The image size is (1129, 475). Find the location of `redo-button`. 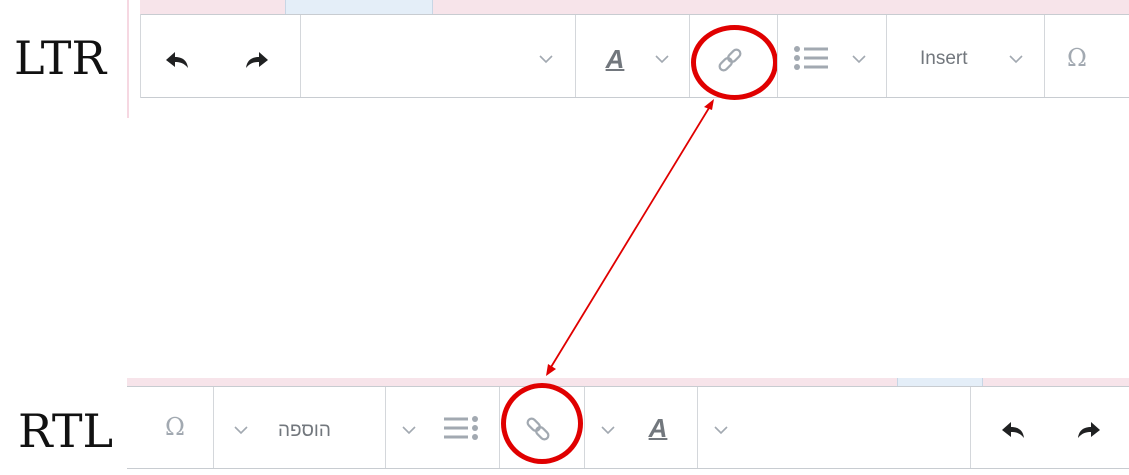

redo-button is located at coordinates (1089, 430).